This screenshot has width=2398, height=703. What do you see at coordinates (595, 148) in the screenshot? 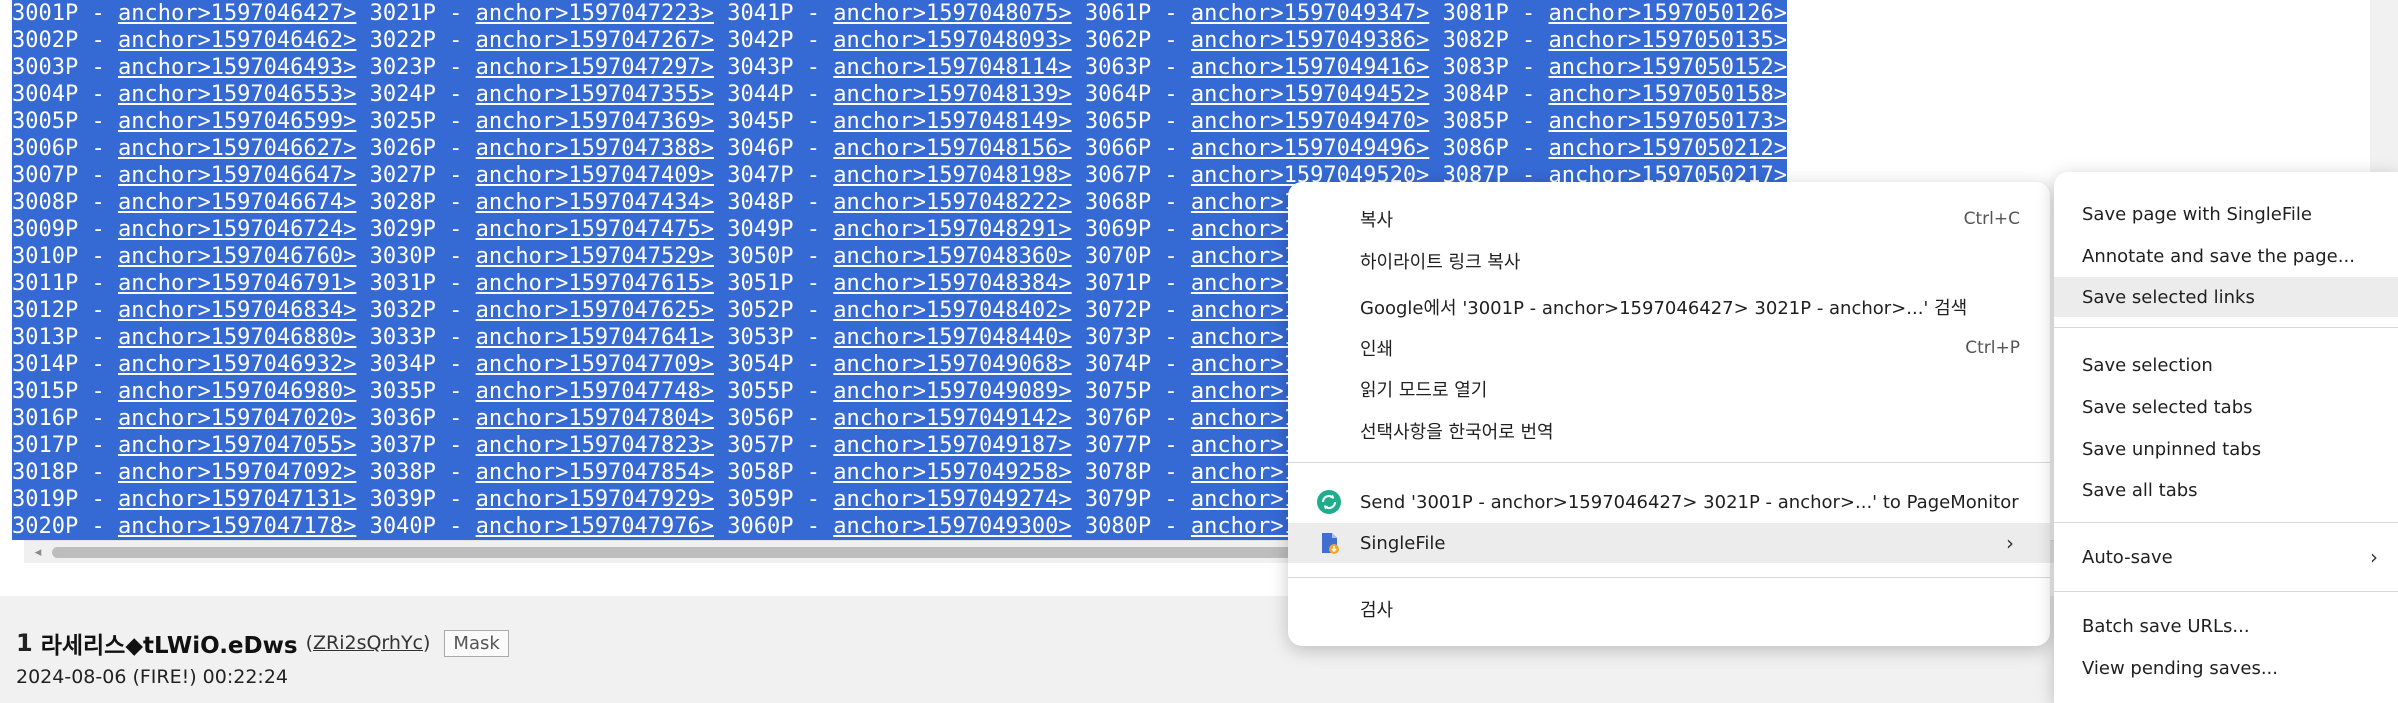
I see `anchor-link: anchor>1597047388>` at bounding box center [595, 148].